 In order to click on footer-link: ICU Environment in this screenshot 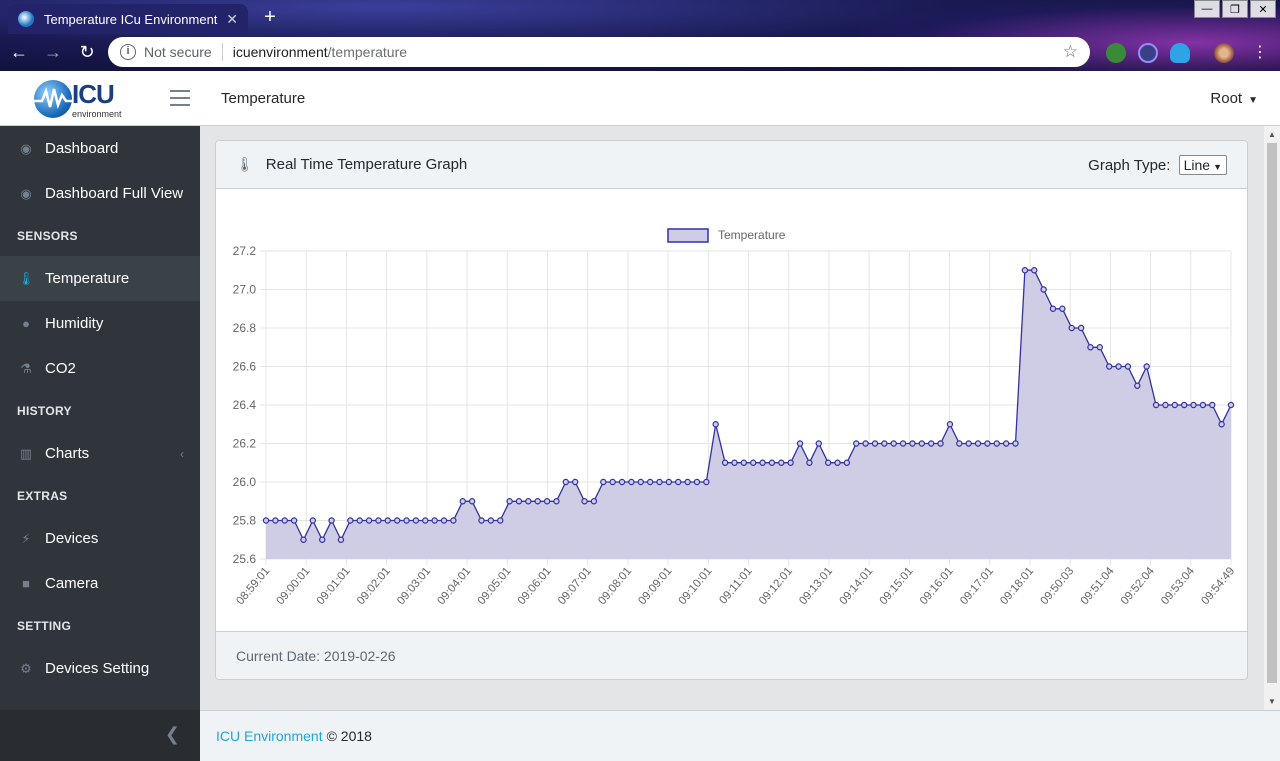, I will do `click(269, 736)`.